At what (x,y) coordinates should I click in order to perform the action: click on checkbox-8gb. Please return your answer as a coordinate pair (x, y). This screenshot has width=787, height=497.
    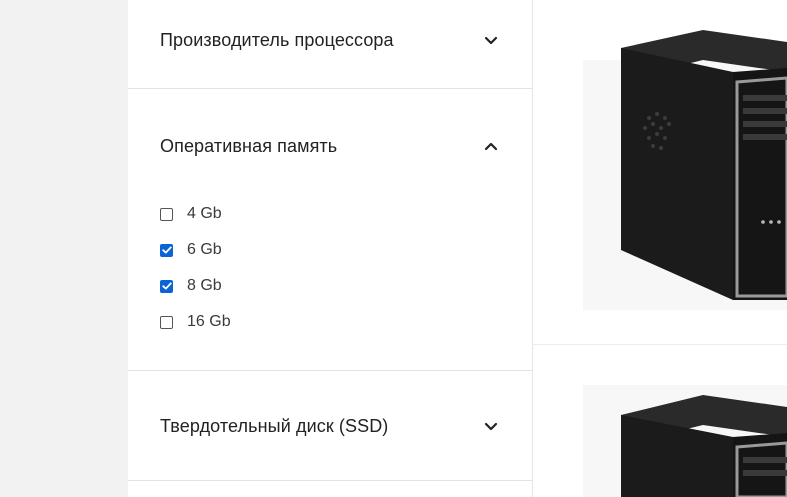
    Looking at the image, I should click on (166, 286).